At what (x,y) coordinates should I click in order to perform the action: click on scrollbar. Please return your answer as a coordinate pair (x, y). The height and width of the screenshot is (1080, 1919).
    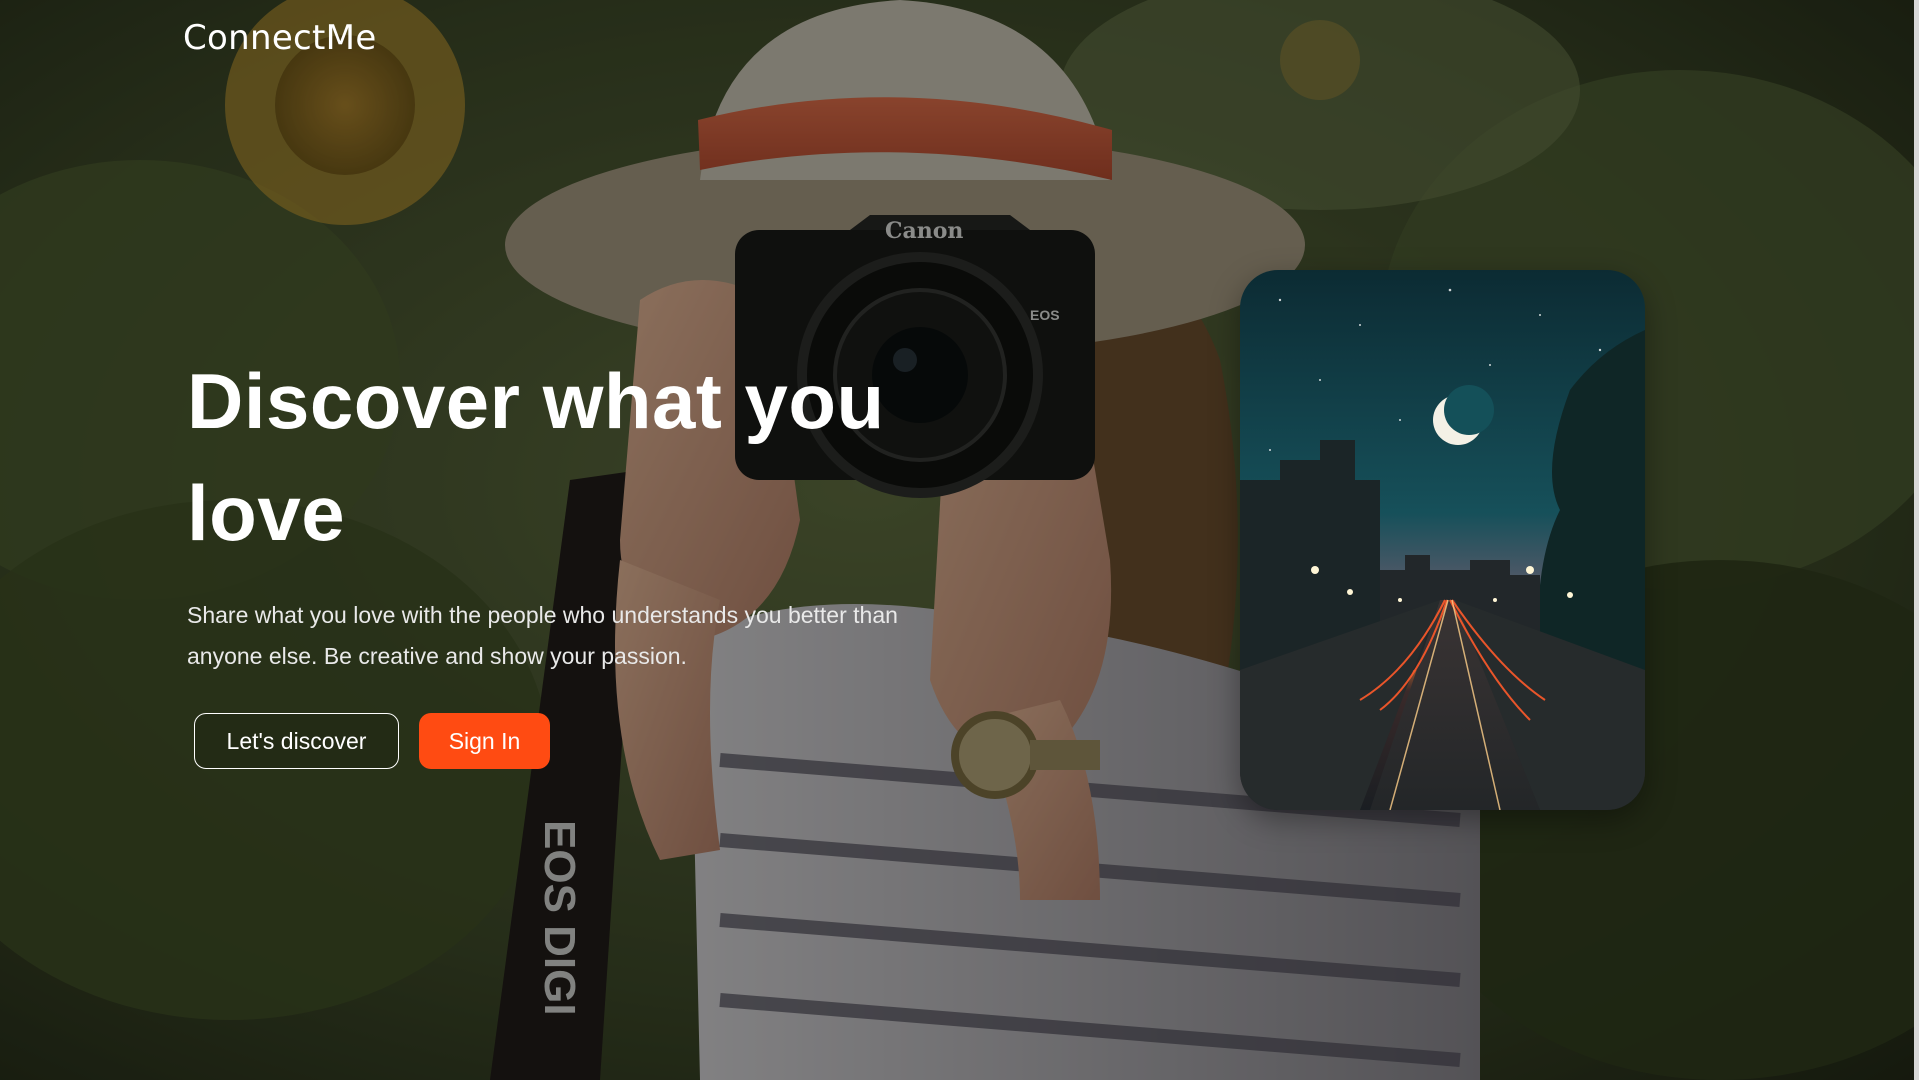
    Looking at the image, I should click on (1916, 540).